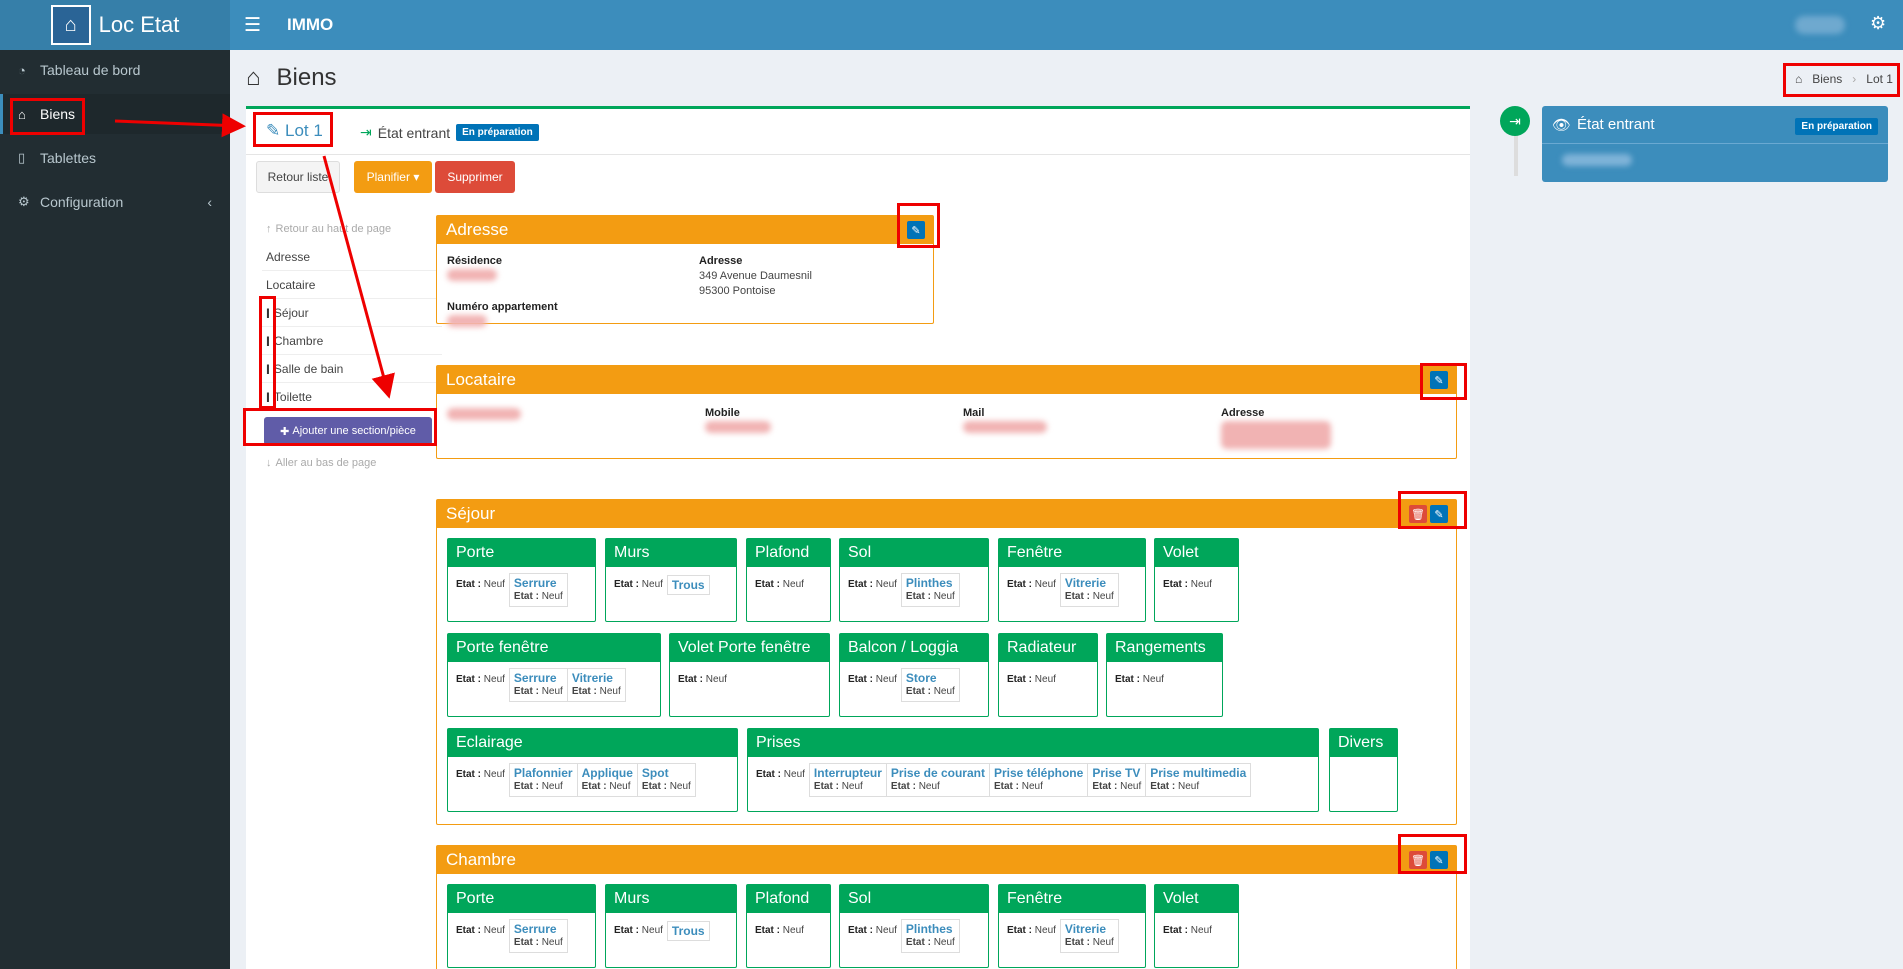 The width and height of the screenshot is (1903, 969). I want to click on caret-down-icon: ▾, so click(416, 177).